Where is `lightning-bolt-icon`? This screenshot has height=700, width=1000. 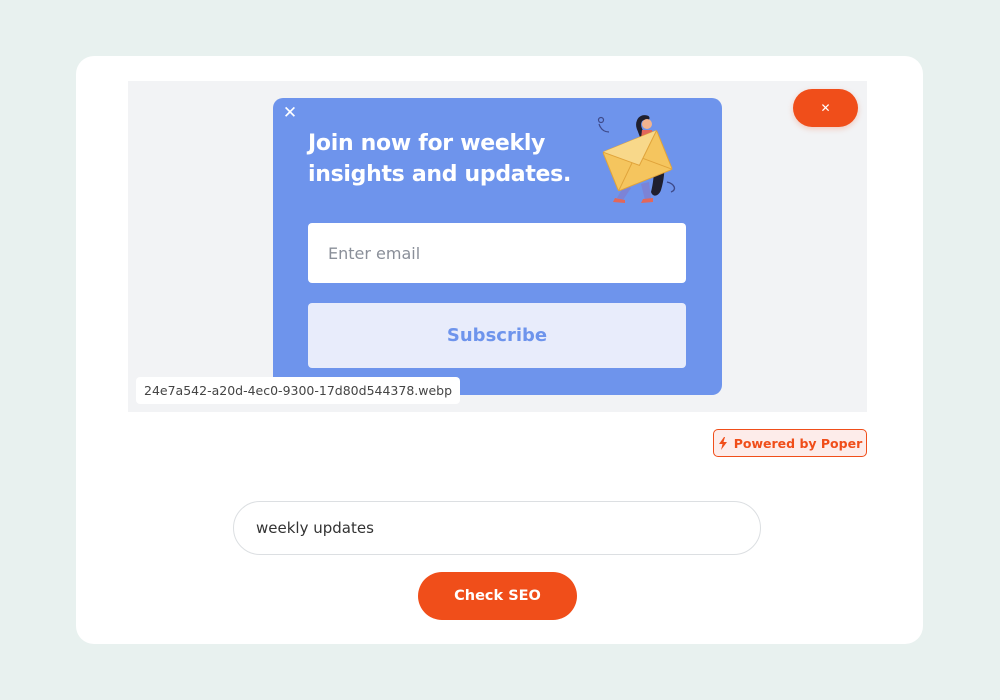
lightning-bolt-icon is located at coordinates (722, 443).